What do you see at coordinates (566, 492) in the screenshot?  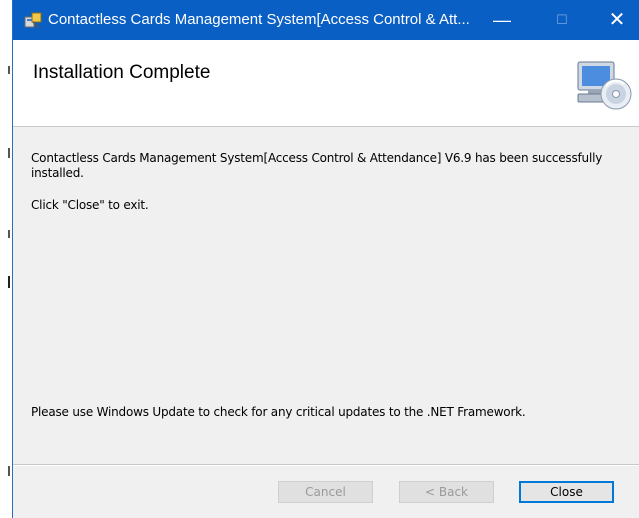 I see `close-button: Close` at bounding box center [566, 492].